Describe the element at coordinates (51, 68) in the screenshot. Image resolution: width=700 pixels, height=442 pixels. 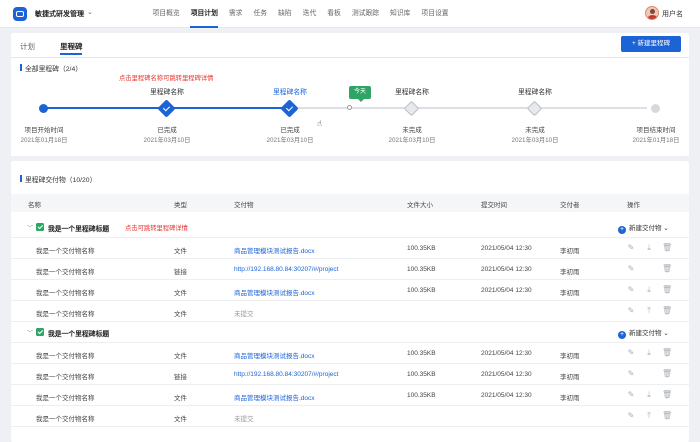
I see `milestones-section-title: 全部里程碑（2/4）` at that location.